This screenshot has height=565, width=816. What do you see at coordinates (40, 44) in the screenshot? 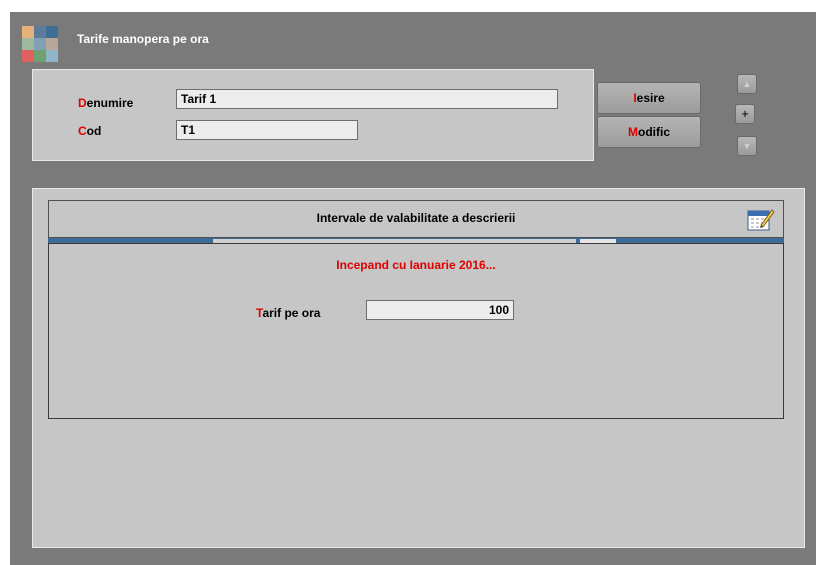
I see `app-grid-icon` at bounding box center [40, 44].